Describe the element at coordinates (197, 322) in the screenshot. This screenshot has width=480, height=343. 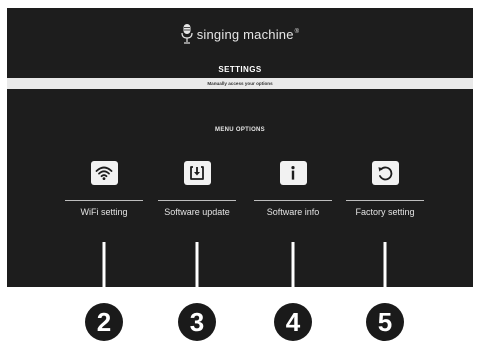
I see `callout-badge-3: 3` at that location.